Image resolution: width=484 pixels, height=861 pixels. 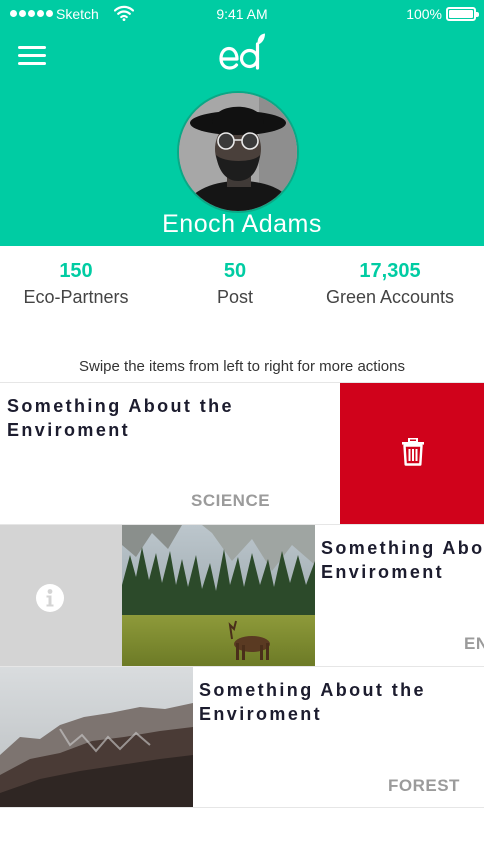 I want to click on stat-label: Green Accounts, so click(x=390, y=297).